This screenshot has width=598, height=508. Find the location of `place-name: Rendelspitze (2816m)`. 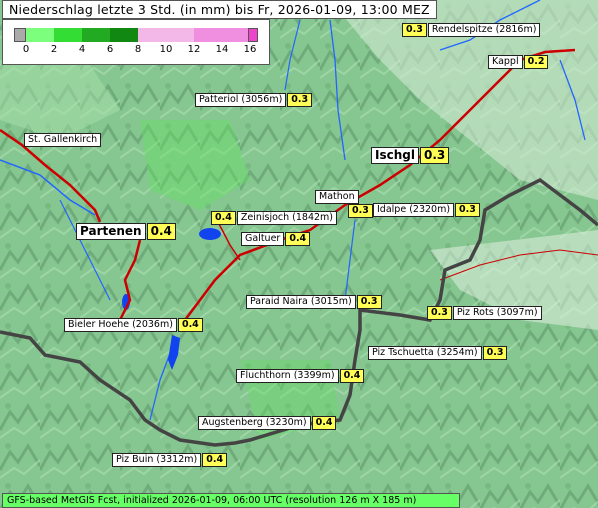

place-name: Rendelspitze (2816m) is located at coordinates (484, 30).